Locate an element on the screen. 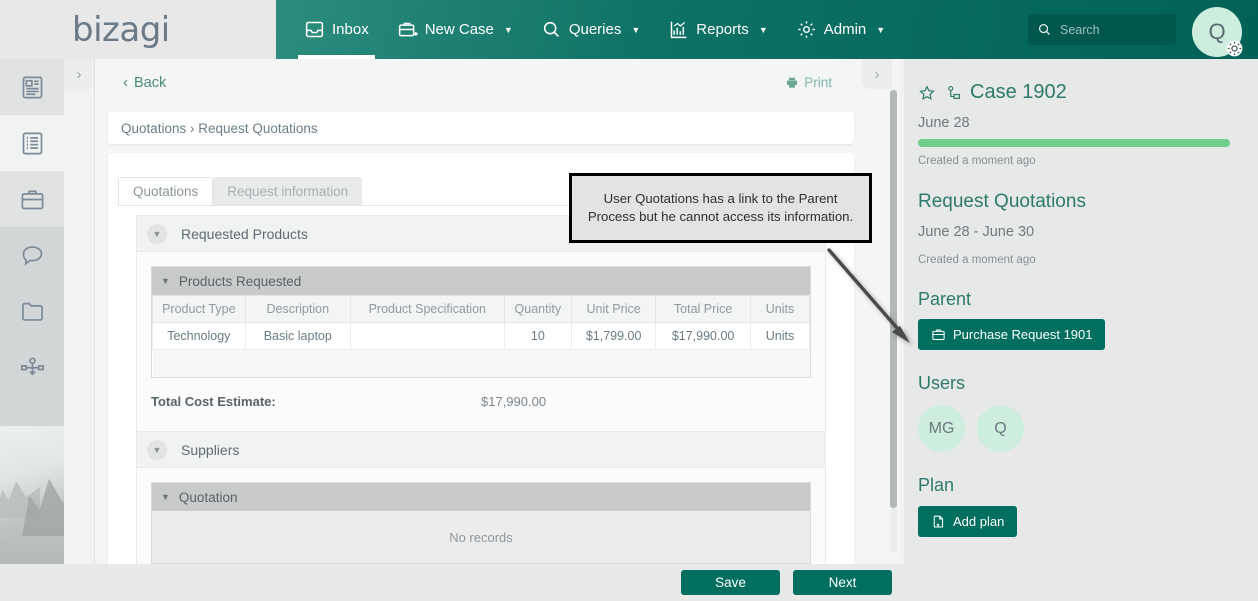 This screenshot has width=1258, height=601. sidebar-item-list is located at coordinates (32, 143).